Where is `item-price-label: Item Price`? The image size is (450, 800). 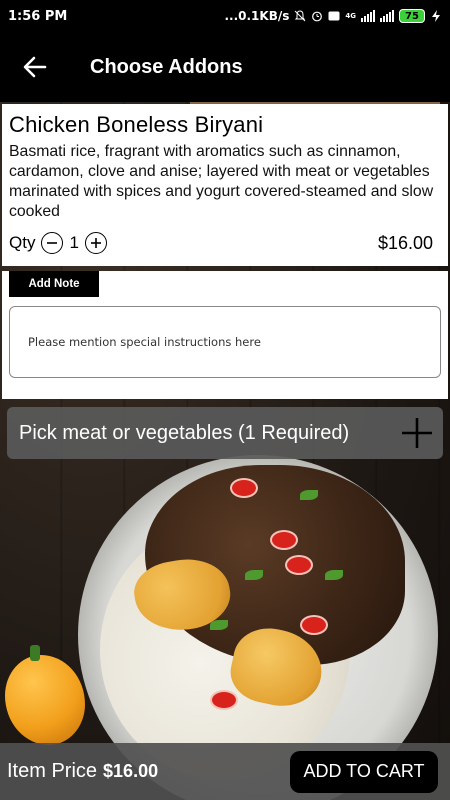 item-price-label: Item Price is located at coordinates (52, 771).